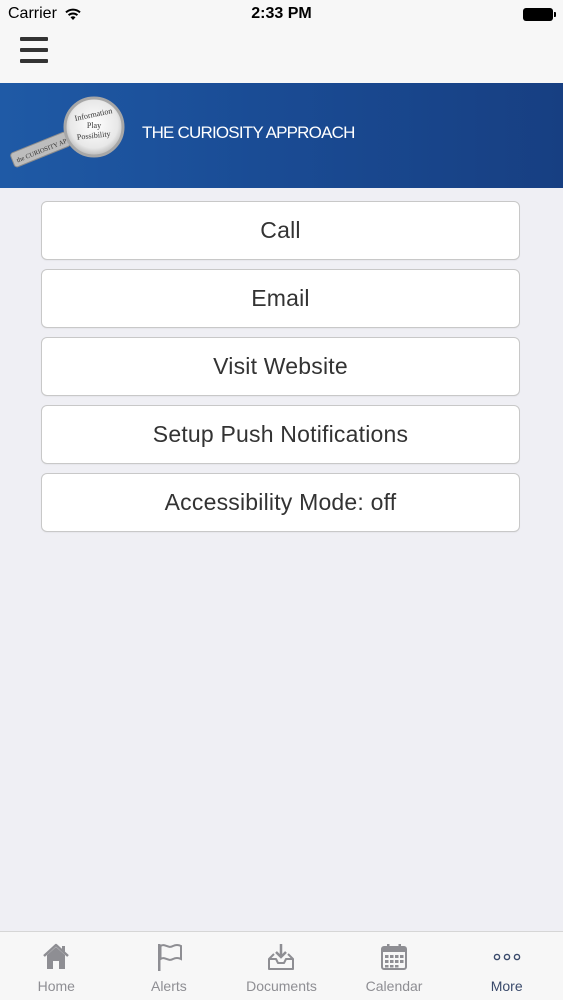 The height and width of the screenshot is (1000, 563). I want to click on accessibility-mode-button: Accessibility Mode: off, so click(280, 502).